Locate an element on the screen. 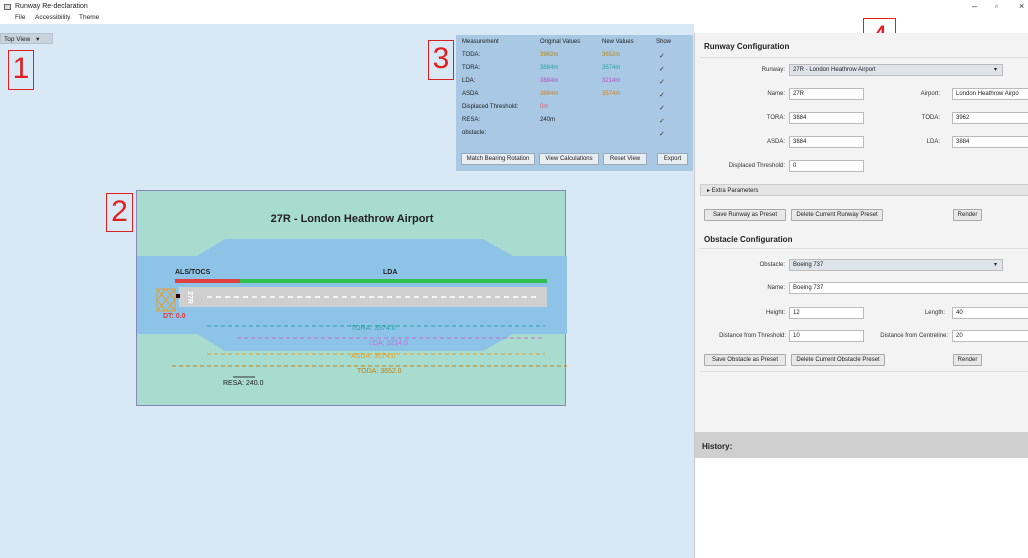 The width and height of the screenshot is (1028, 558). measurement-row-asda: ASDA 3884m 3574m ✓ is located at coordinates (577, 96).